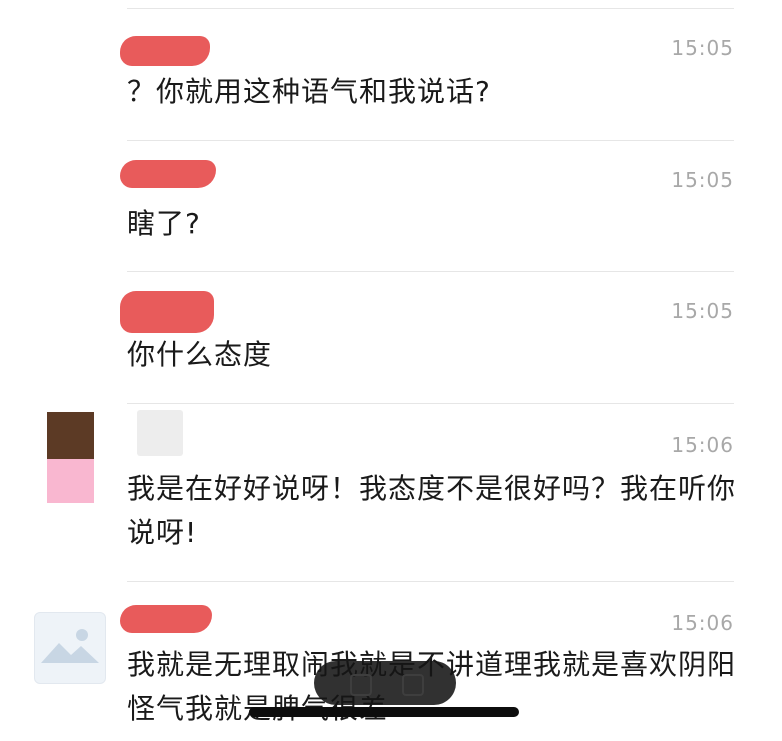  I want to click on message-text: 我是在好好说呀！我态度不是很好吗？我在听你说呀!, so click(432, 510).